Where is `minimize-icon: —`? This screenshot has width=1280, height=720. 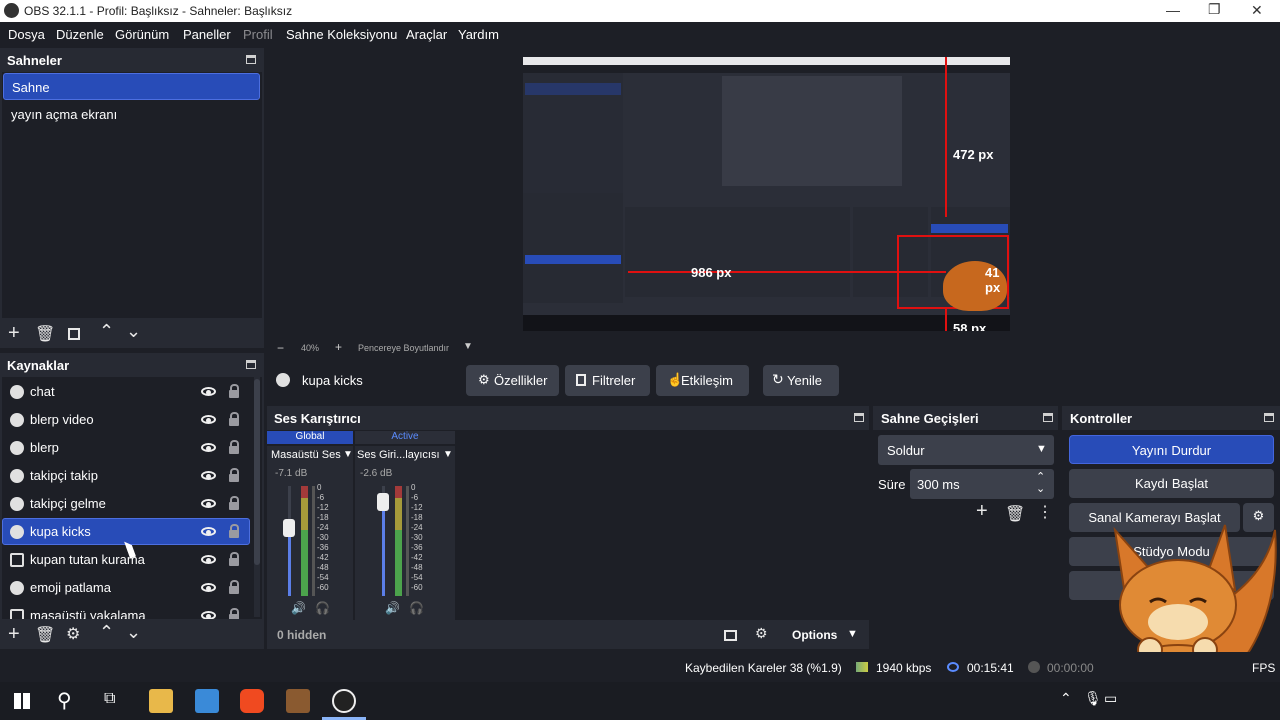 minimize-icon: — is located at coordinates (1173, 10).